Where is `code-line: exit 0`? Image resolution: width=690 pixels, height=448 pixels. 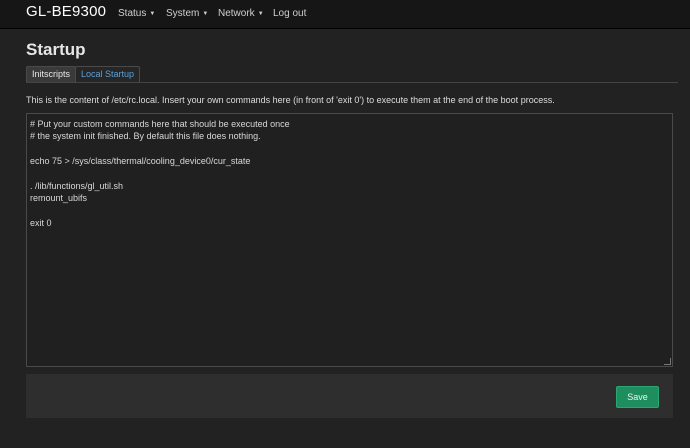
code-line: exit 0 is located at coordinates (41, 223).